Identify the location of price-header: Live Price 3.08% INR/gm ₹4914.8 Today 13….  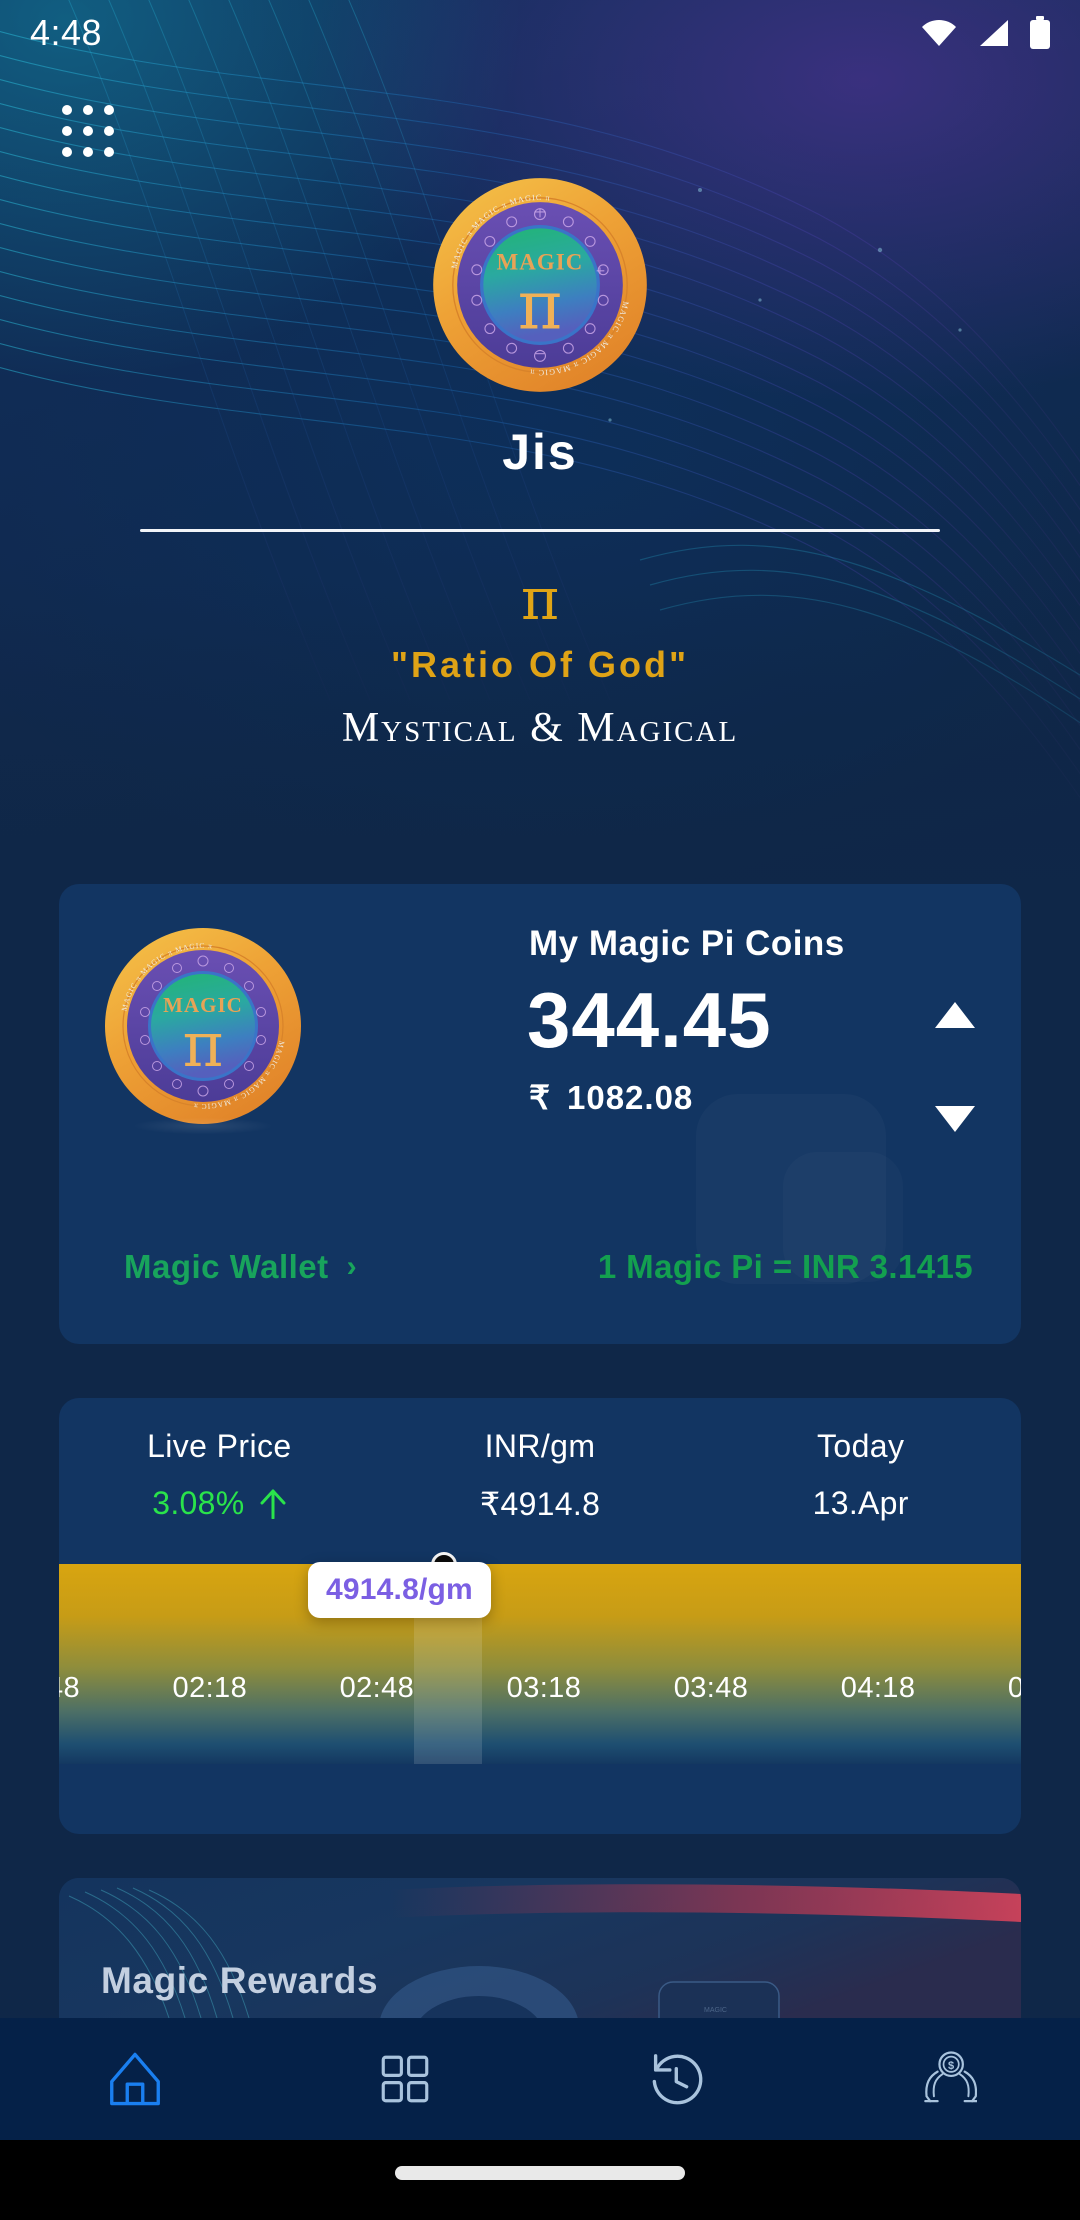
(540, 1478).